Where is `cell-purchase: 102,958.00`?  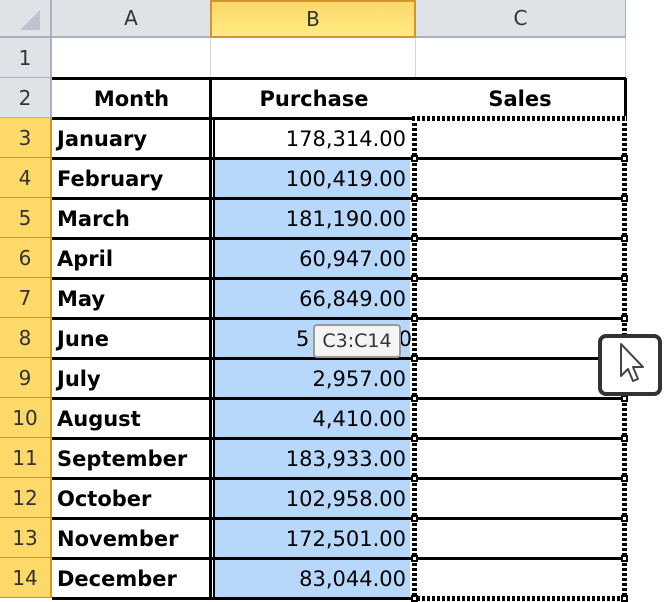
cell-purchase: 102,958.00 is located at coordinates (312, 499).